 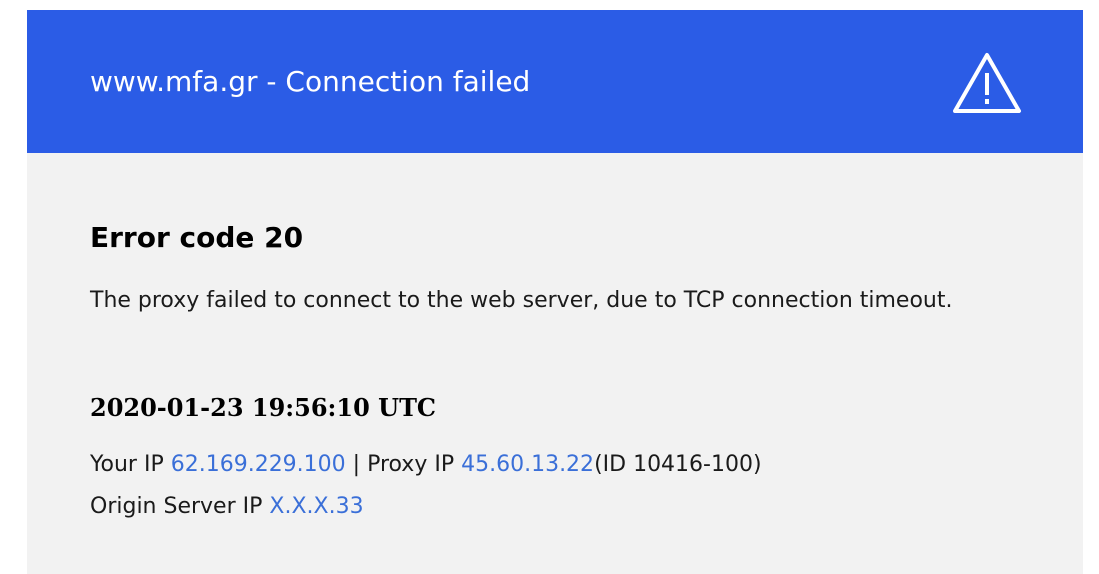 I want to click on error-timestamp: 2020-01-23 19:56:10 UTC, so click(x=263, y=407).